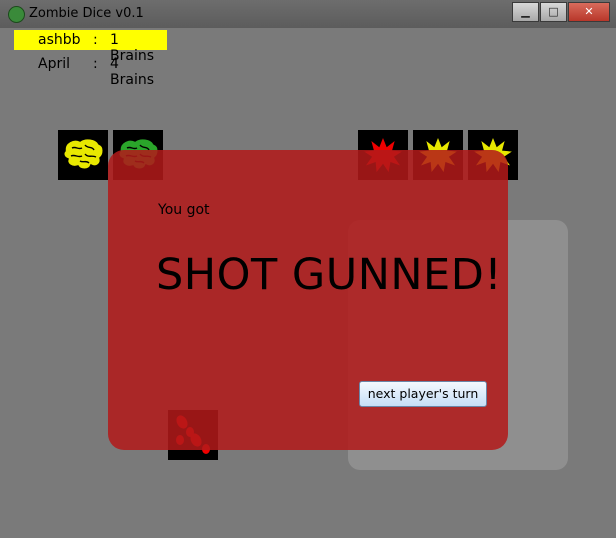 The height and width of the screenshot is (538, 616). I want to click on maximize-button: □, so click(553, 12).